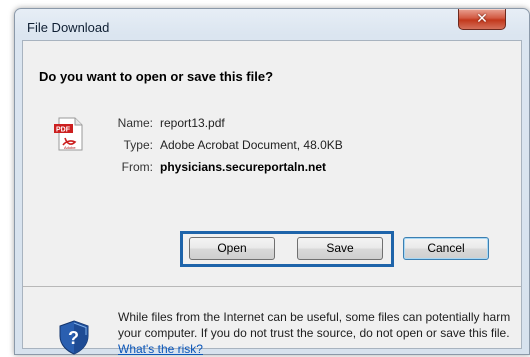 This screenshot has width=530, height=357. What do you see at coordinates (68, 27) in the screenshot?
I see `window-title: File Download` at bounding box center [68, 27].